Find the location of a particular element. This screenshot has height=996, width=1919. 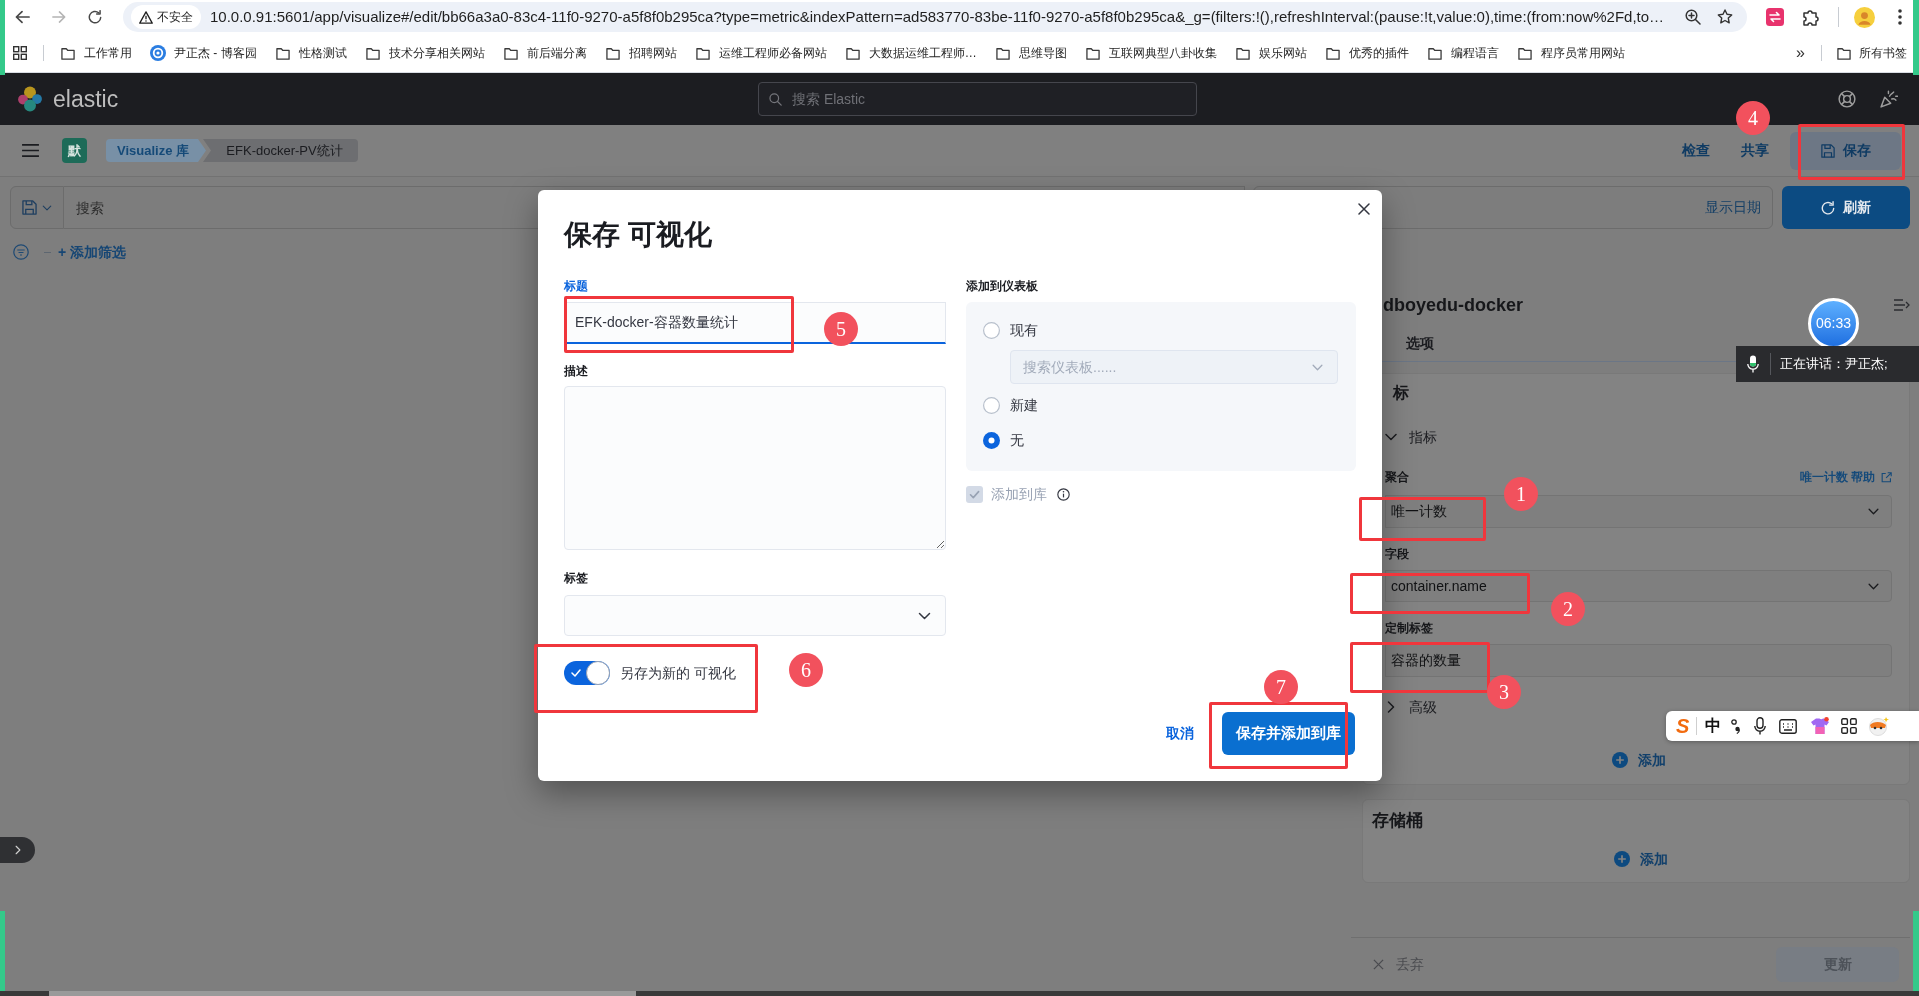

keyboard-icon is located at coordinates (1788, 726).